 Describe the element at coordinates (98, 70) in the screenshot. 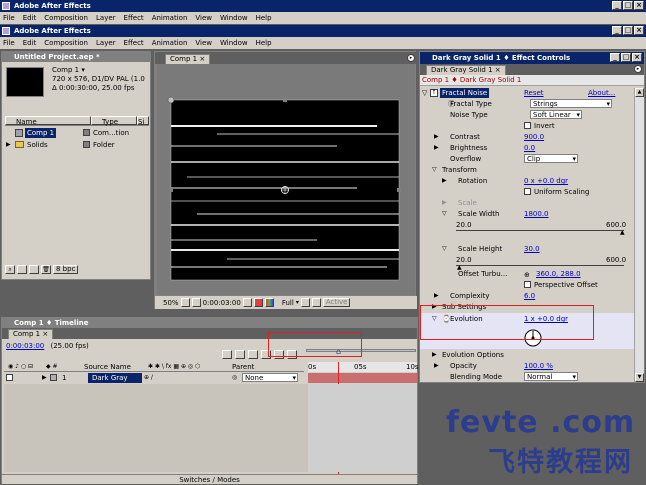

I see `project-comp-name: Comp 1 ▾` at that location.